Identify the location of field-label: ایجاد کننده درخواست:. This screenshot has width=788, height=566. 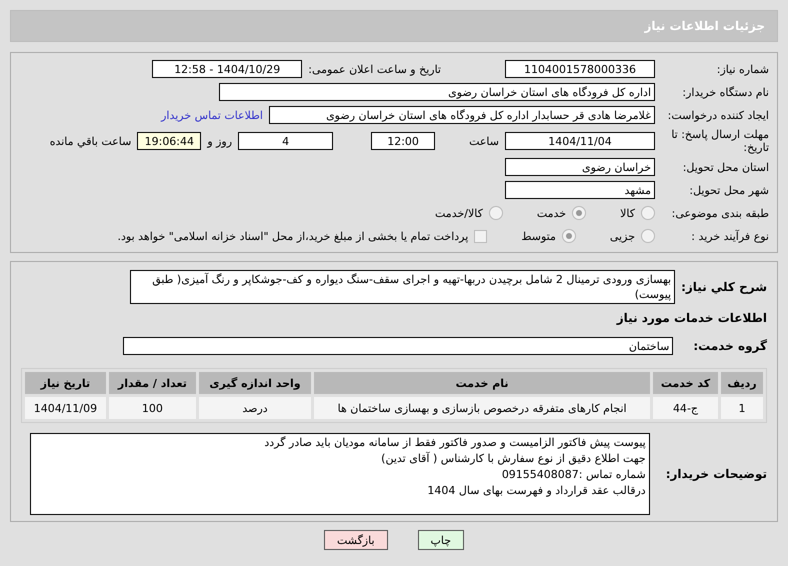
(717, 115).